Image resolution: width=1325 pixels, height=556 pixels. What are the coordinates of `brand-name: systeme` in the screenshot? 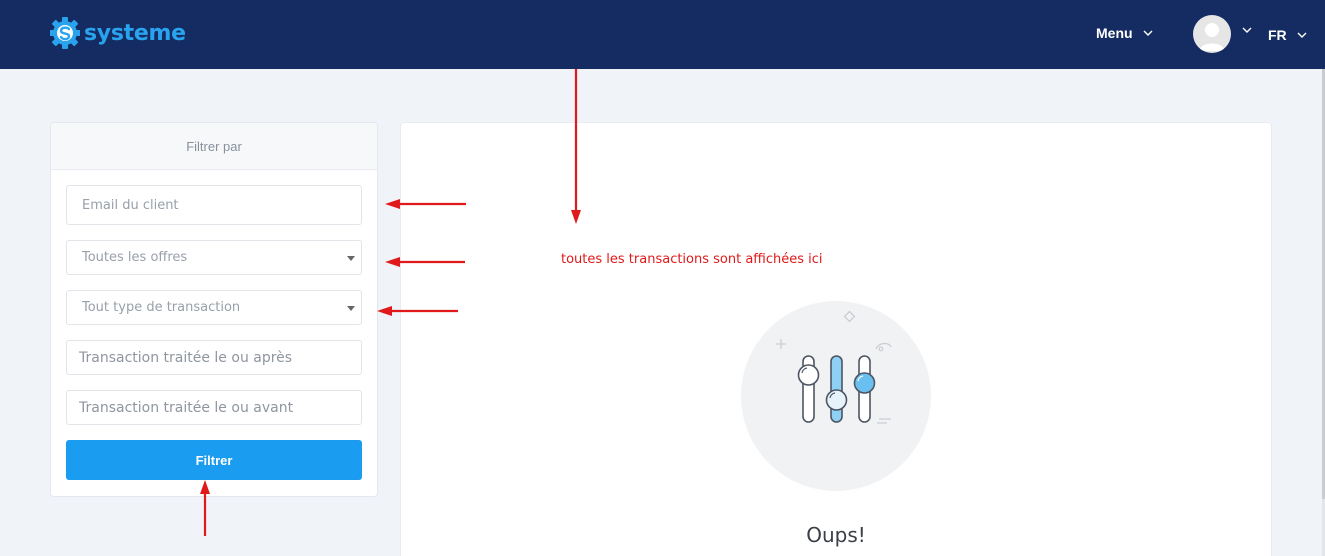 It's located at (135, 33).